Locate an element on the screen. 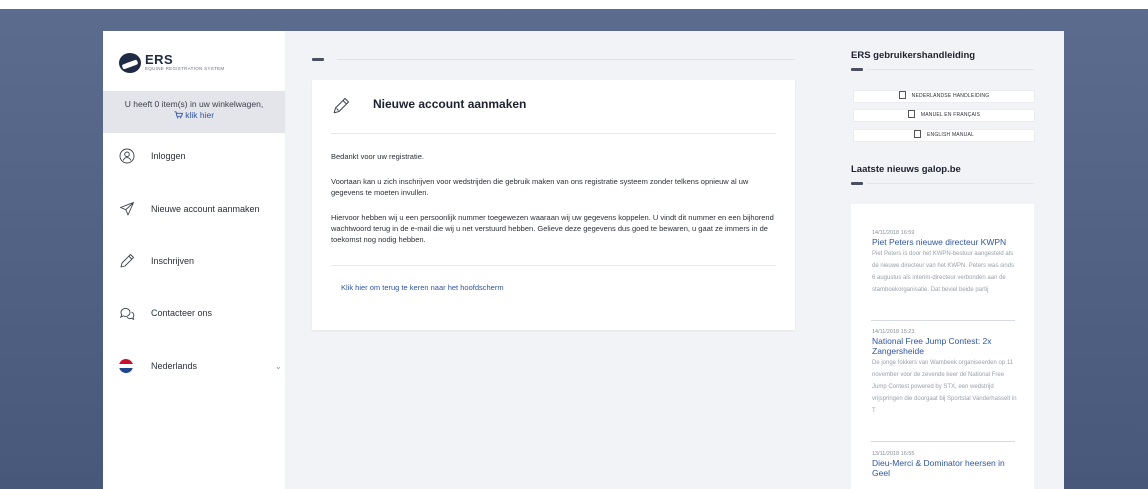 Image resolution: width=1148 pixels, height=489 pixels. news-date: 14/11/2018 16:59 is located at coordinates (893, 233).